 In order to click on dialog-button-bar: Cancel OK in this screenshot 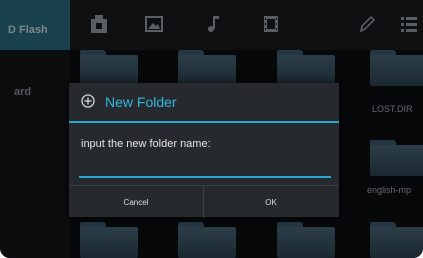, I will do `click(204, 201)`.